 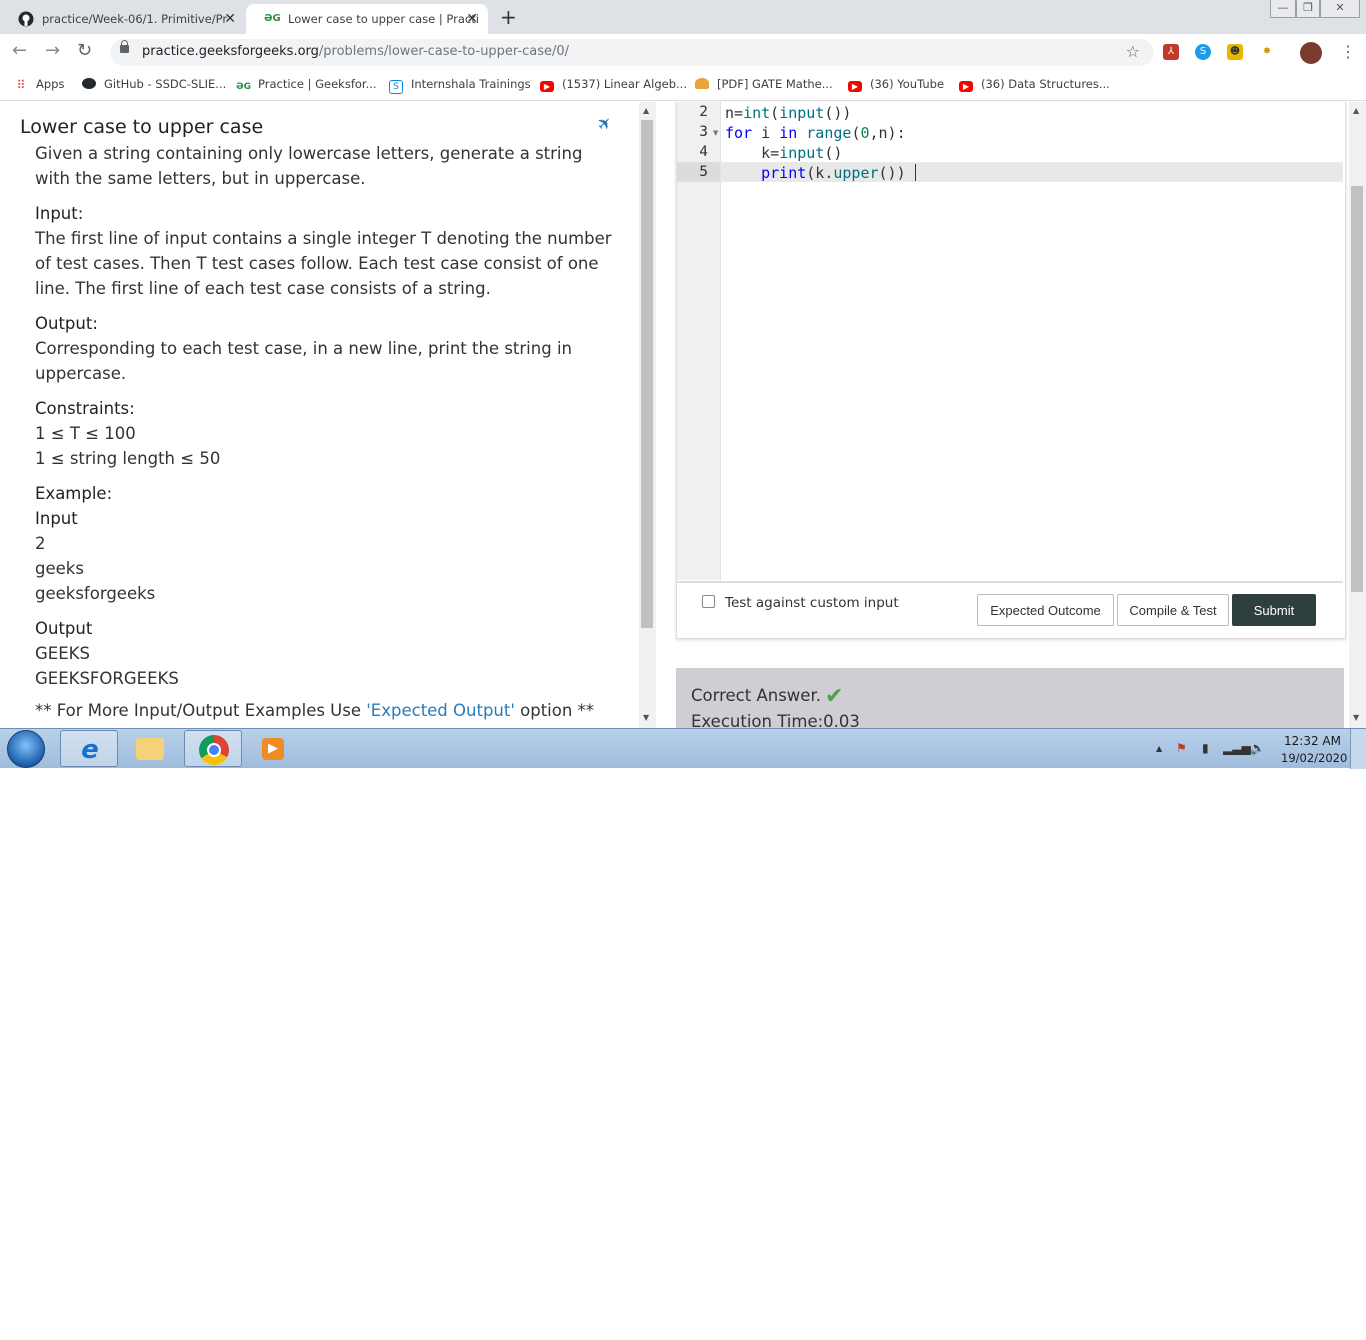 I want to click on submit-button: Submit, so click(x=1274, y=610).